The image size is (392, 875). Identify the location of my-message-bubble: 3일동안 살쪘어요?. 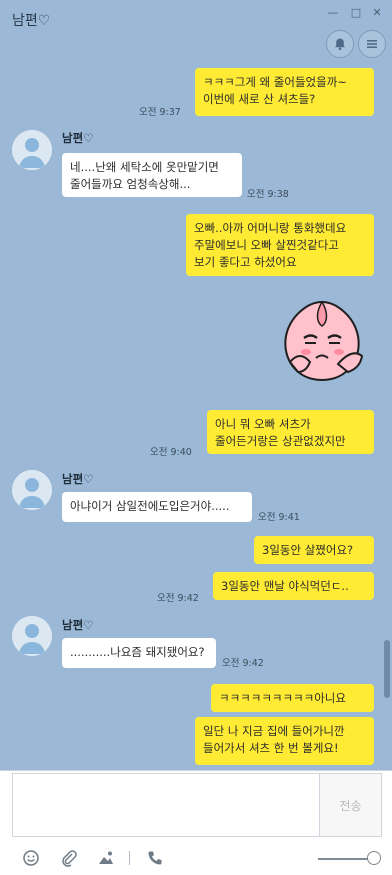
(314, 550).